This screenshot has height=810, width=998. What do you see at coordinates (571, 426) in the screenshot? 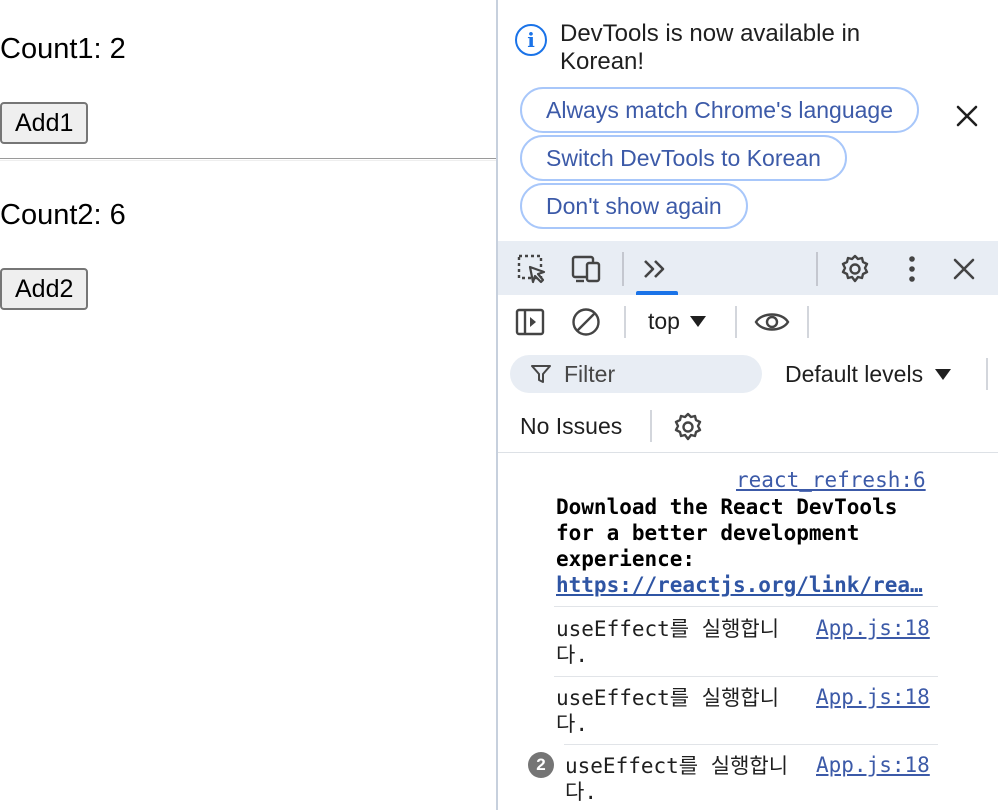
I see `issues-counter: No Issues` at bounding box center [571, 426].